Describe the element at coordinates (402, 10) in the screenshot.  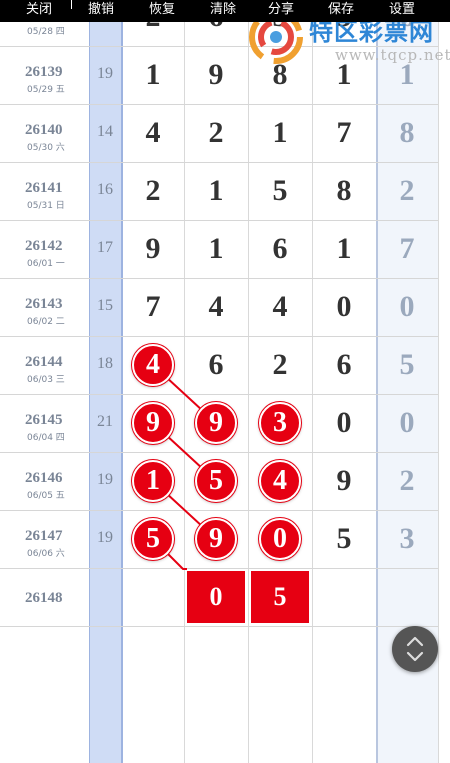
I see `settings-button: 设置` at that location.